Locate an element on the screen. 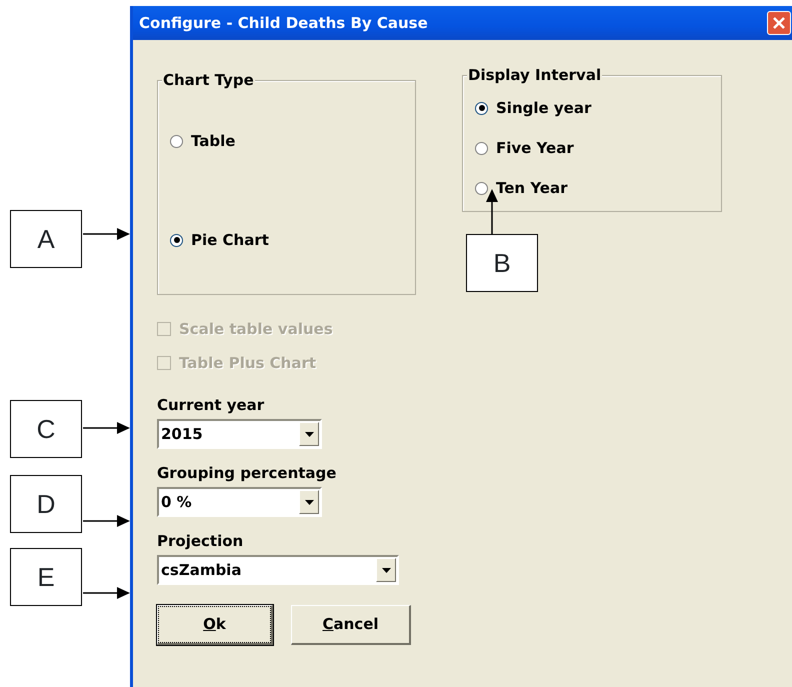  callout-label: D is located at coordinates (46, 504).